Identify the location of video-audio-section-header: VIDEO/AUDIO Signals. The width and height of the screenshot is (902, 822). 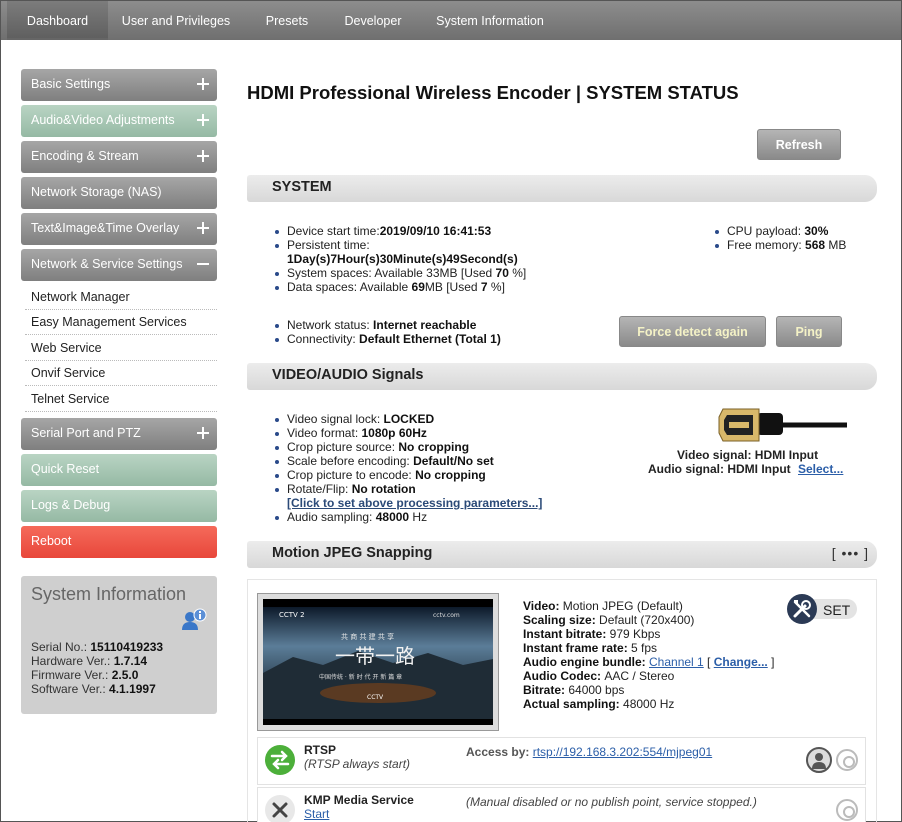
(562, 376).